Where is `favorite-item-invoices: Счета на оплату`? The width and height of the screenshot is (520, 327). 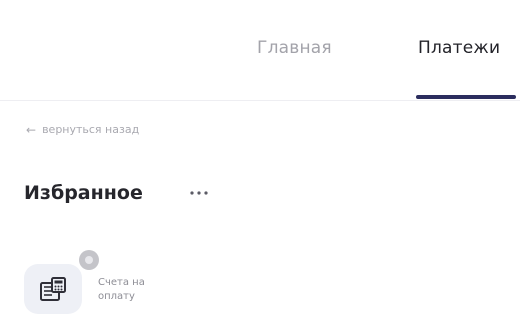 favorite-item-invoices: Счета на оплату is located at coordinates (109, 283).